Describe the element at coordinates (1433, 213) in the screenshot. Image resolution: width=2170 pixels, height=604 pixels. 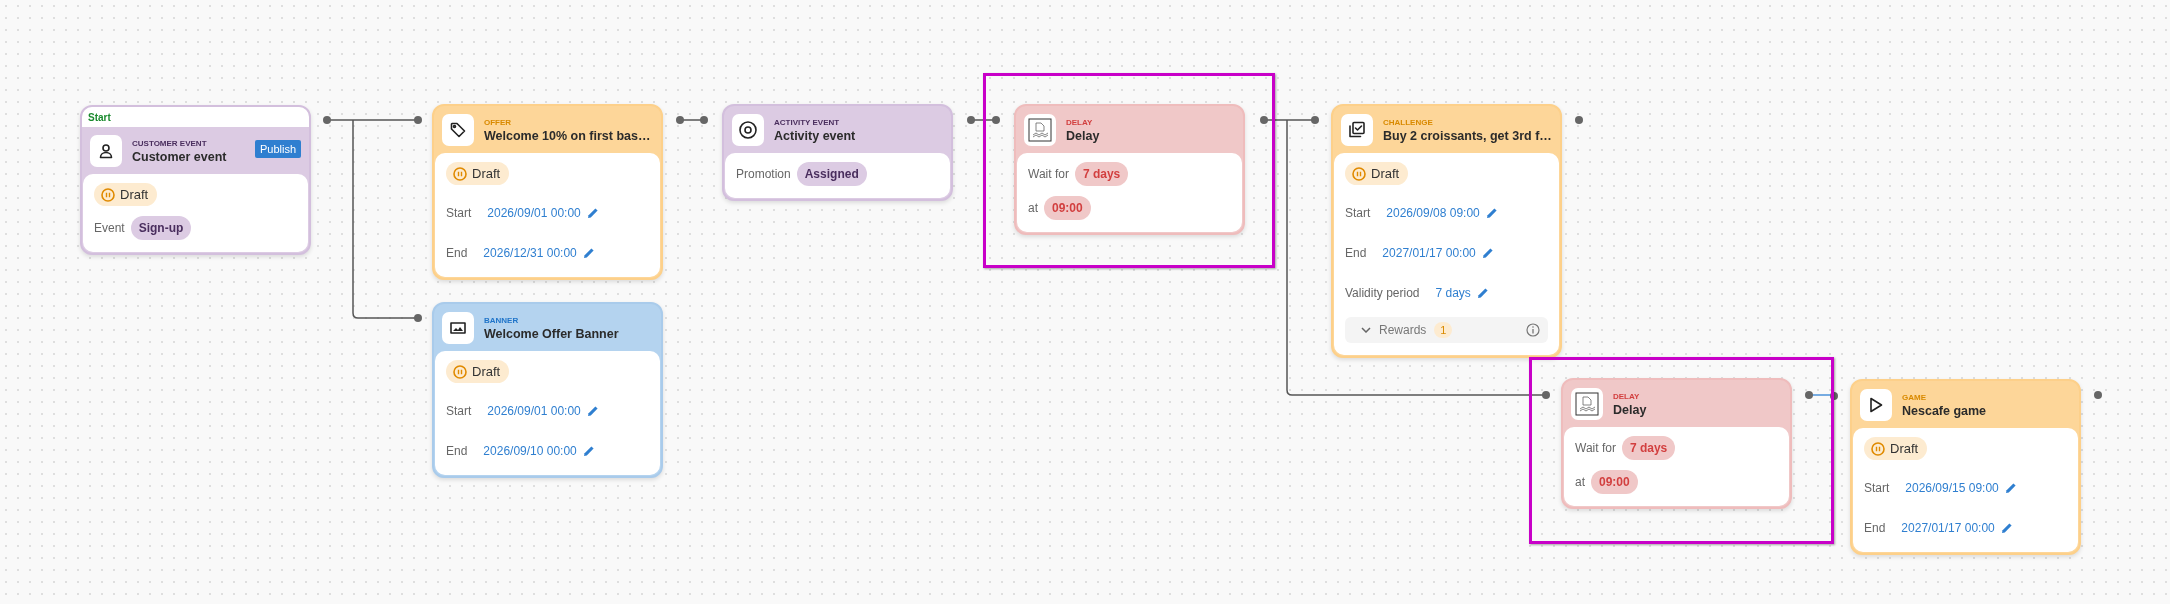
I see `field-value-link: 2026/09/08 09:00` at that location.